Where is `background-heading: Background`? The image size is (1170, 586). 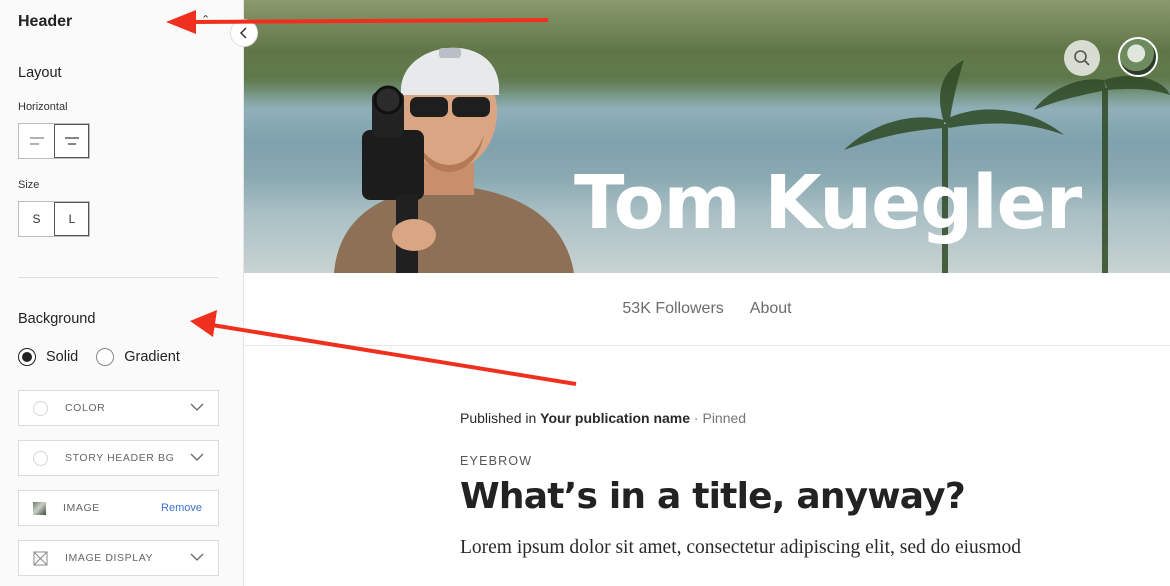
background-heading: Background is located at coordinates (57, 319).